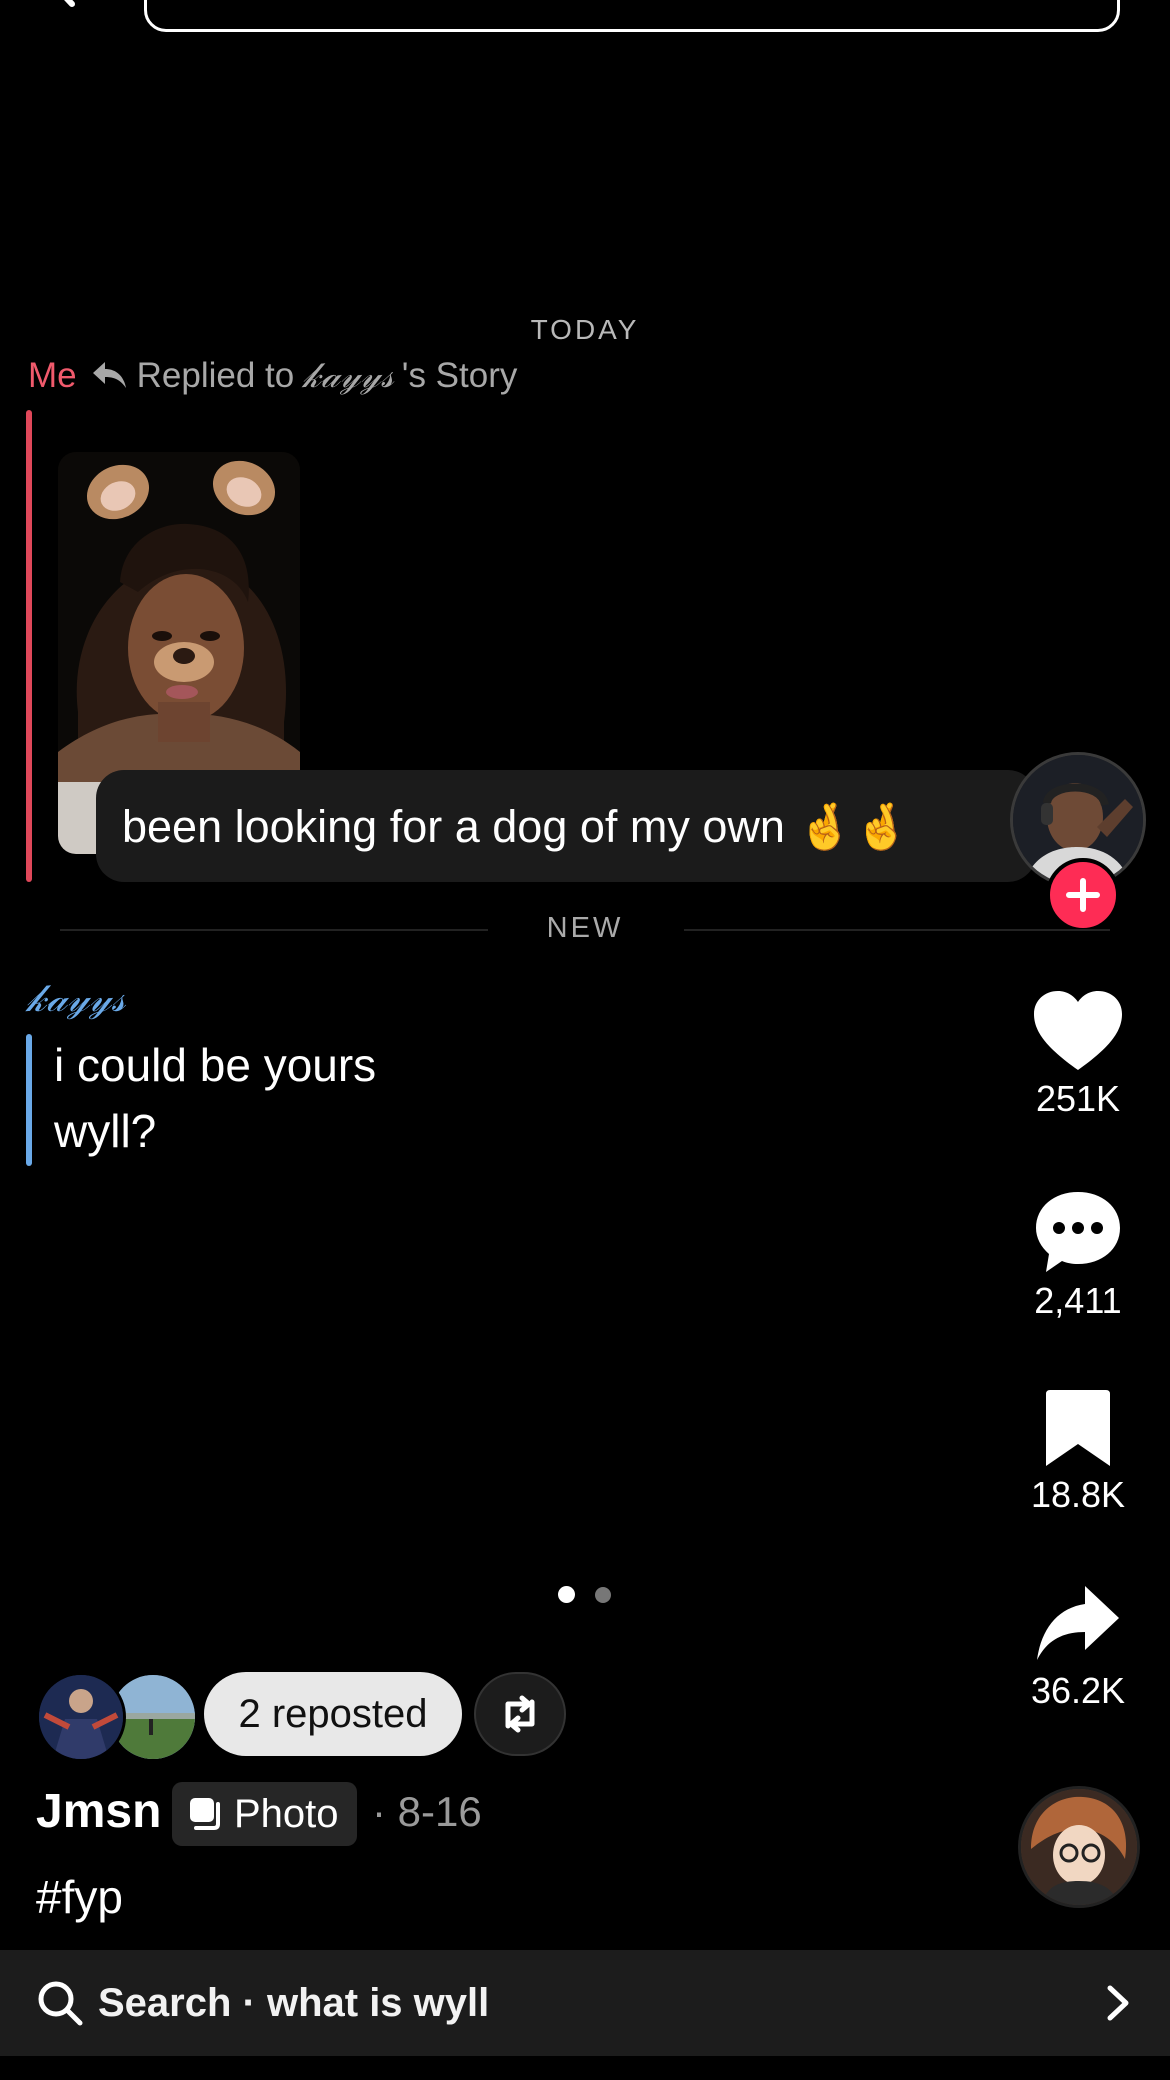 The height and width of the screenshot is (2080, 1170). Describe the element at coordinates (1083, 895) in the screenshot. I see `plus-icon` at that location.